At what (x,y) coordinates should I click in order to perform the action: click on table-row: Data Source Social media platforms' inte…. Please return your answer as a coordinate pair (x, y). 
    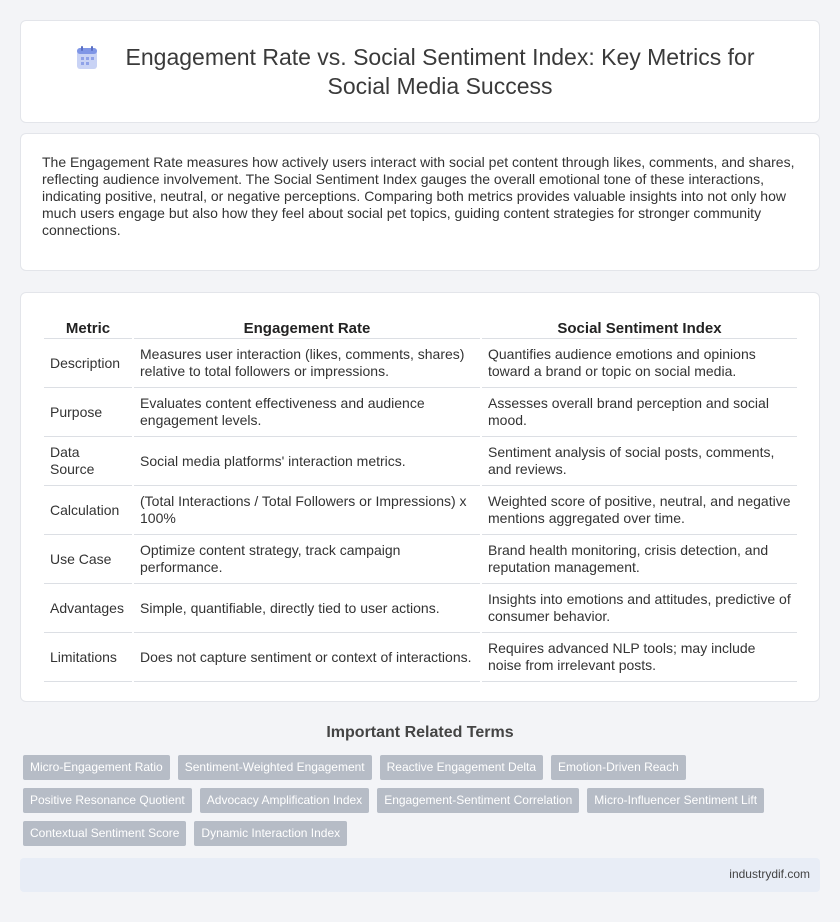
    Looking at the image, I should click on (420, 461).